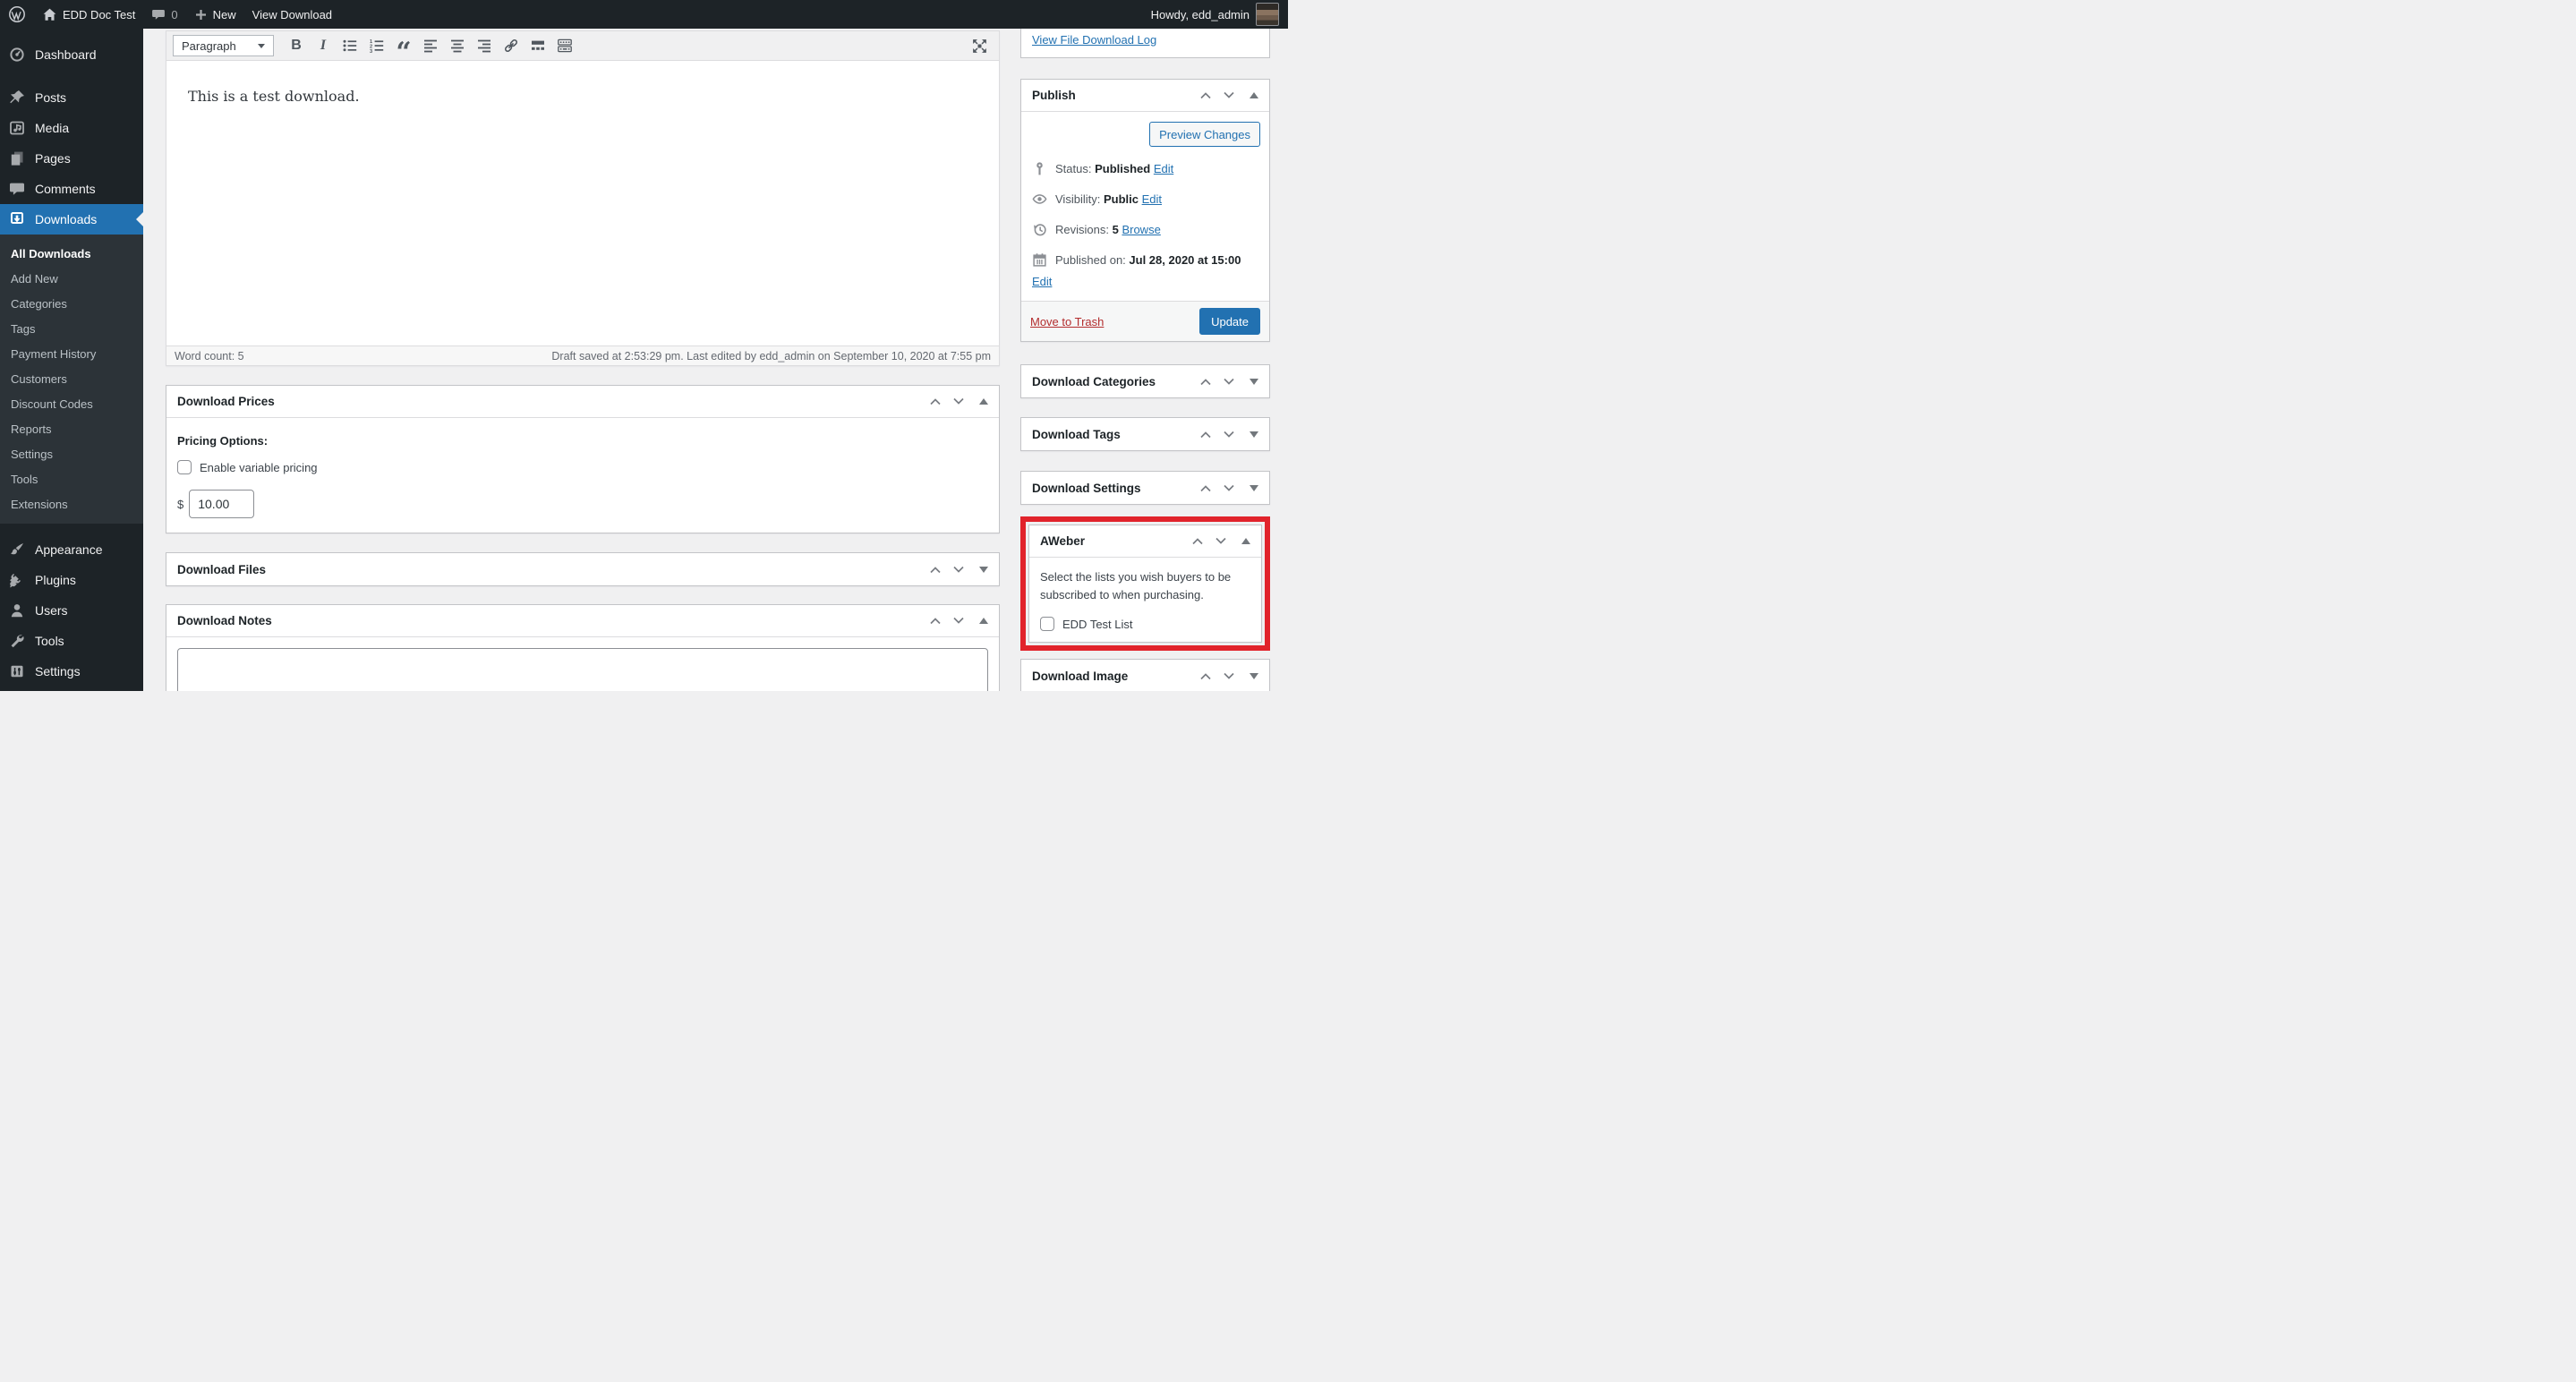 The width and height of the screenshot is (2576, 1382). I want to click on download-notes-textarea, so click(582, 669).